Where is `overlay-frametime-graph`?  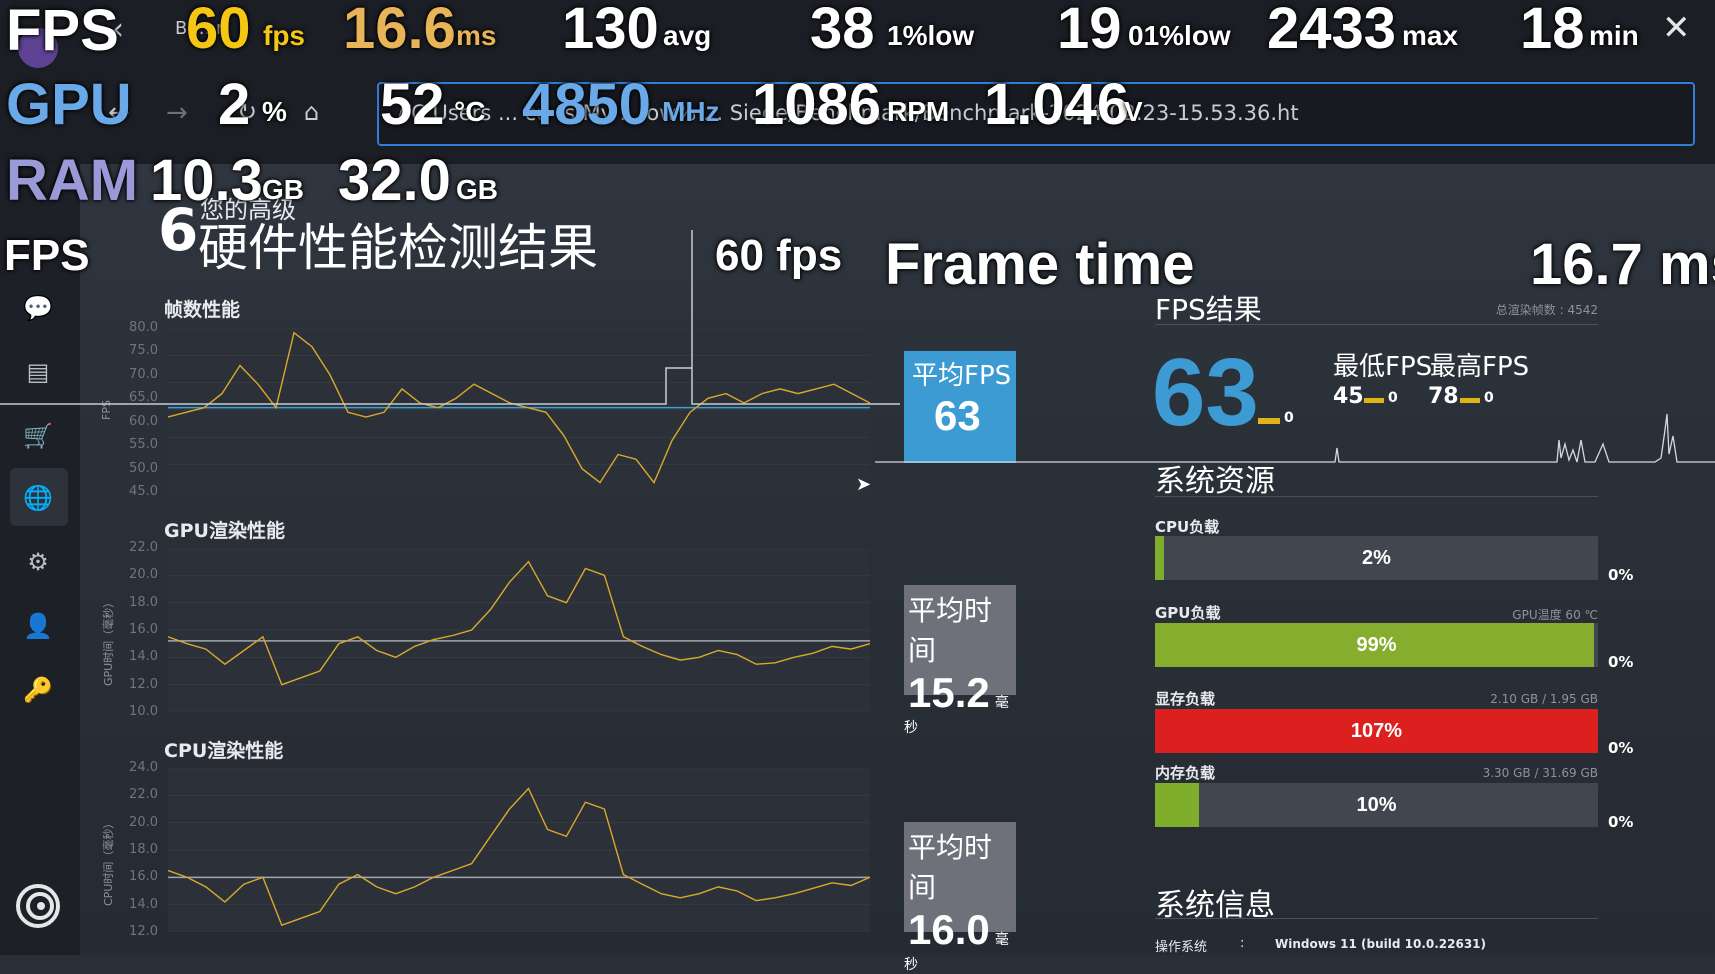 overlay-frametime-graph is located at coordinates (1295, 438).